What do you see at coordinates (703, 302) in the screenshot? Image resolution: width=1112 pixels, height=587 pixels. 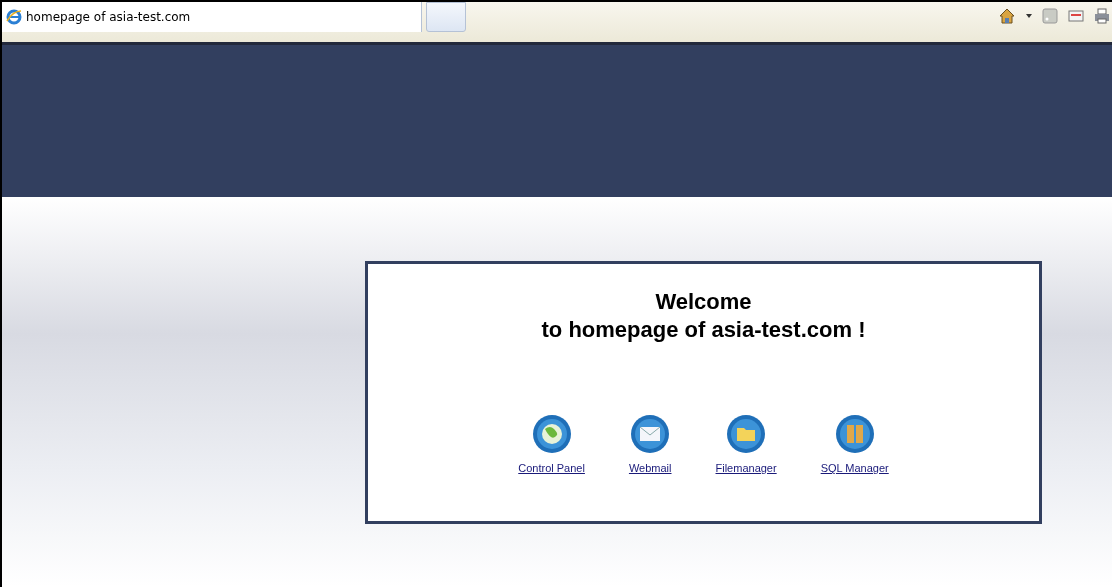 I see `welcome-heading: Welcome` at bounding box center [703, 302].